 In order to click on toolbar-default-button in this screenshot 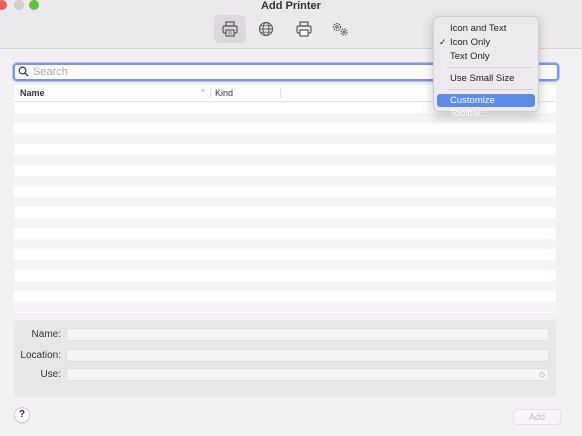, I will do `click(230, 29)`.